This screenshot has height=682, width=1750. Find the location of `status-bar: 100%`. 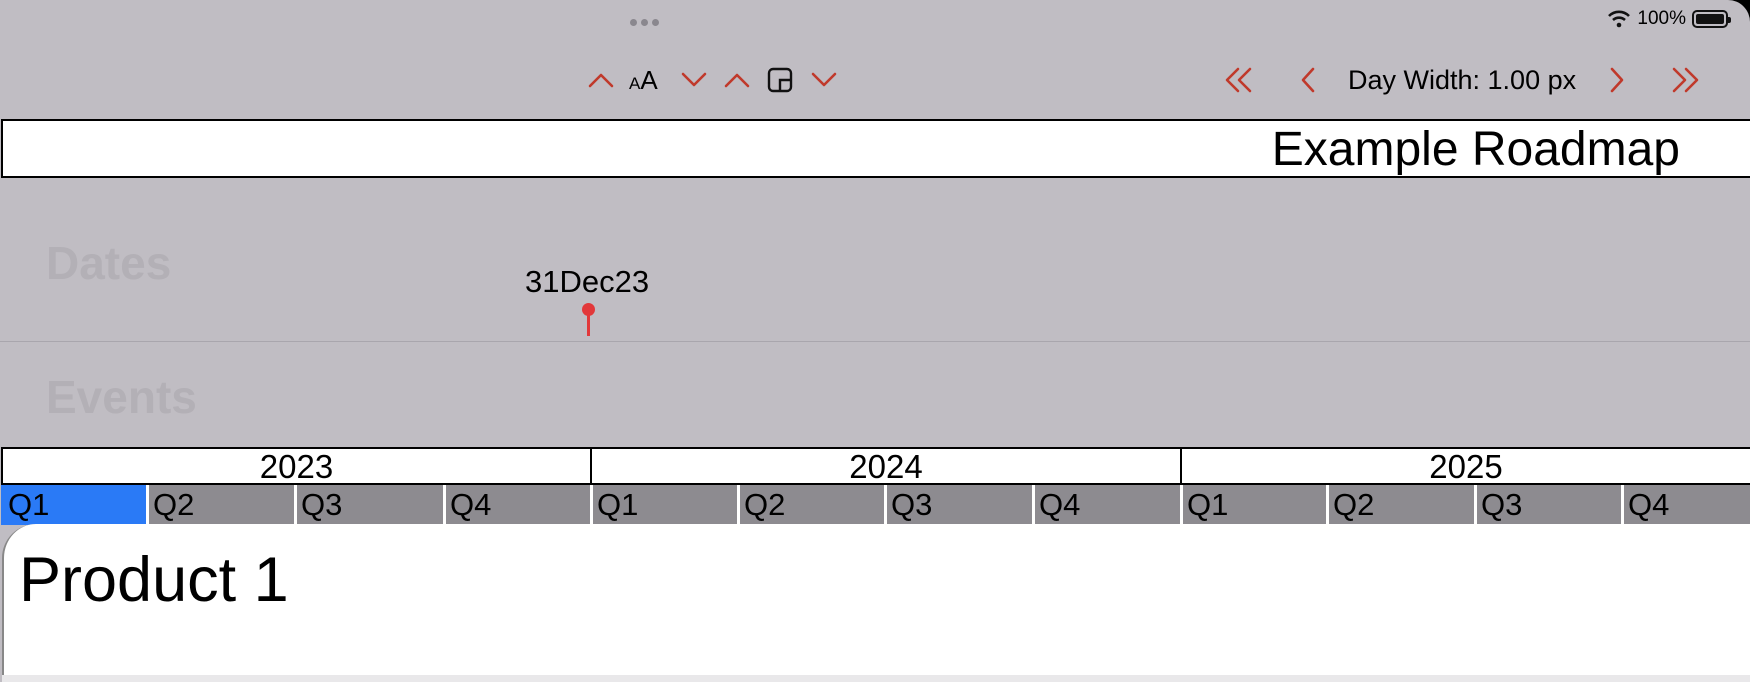

status-bar: 100% is located at coordinates (1669, 19).